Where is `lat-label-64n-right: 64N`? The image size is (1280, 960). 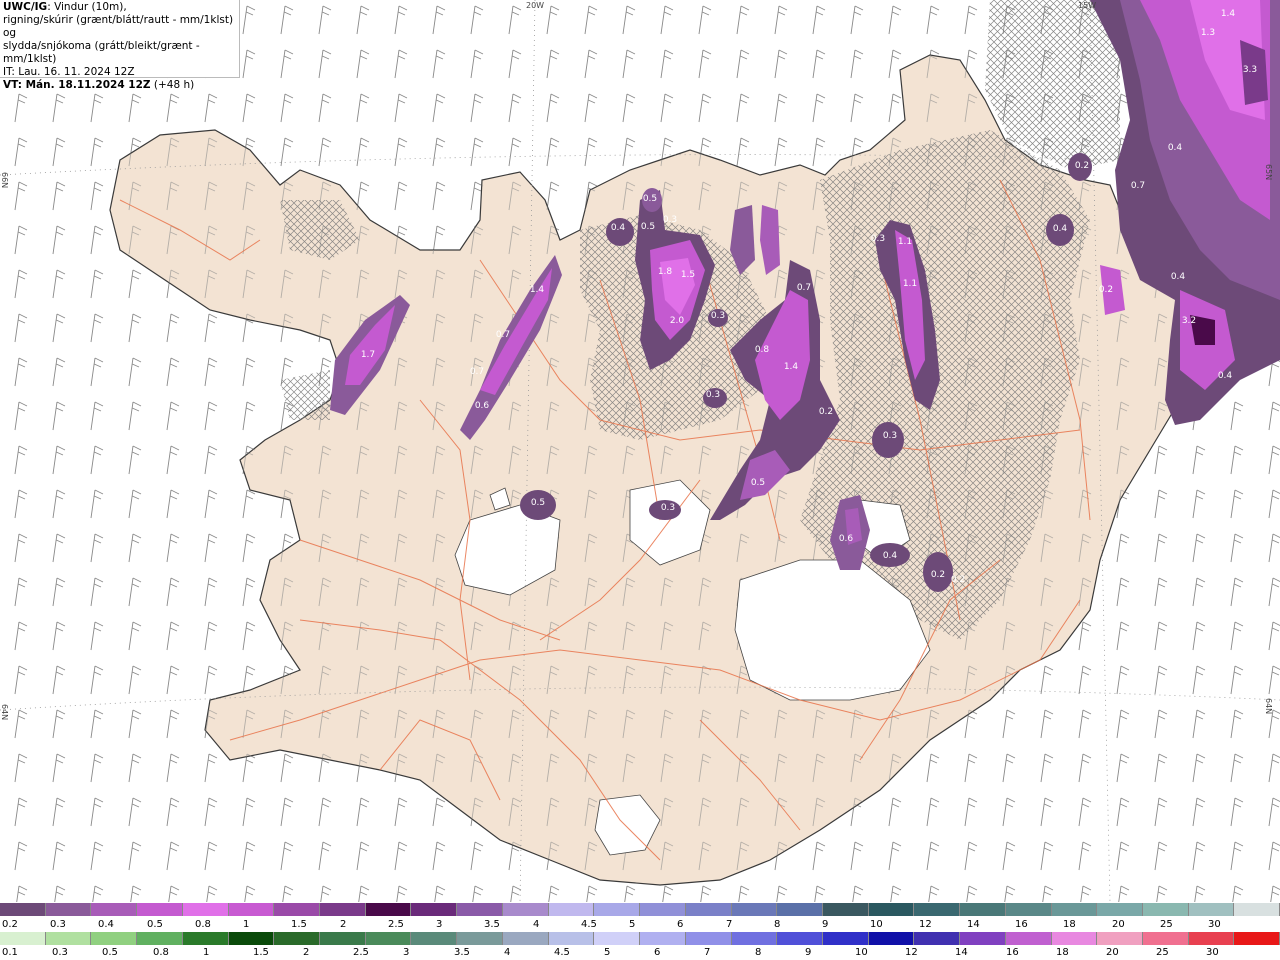 lat-label-64n-right: 64N is located at coordinates (1268, 706).